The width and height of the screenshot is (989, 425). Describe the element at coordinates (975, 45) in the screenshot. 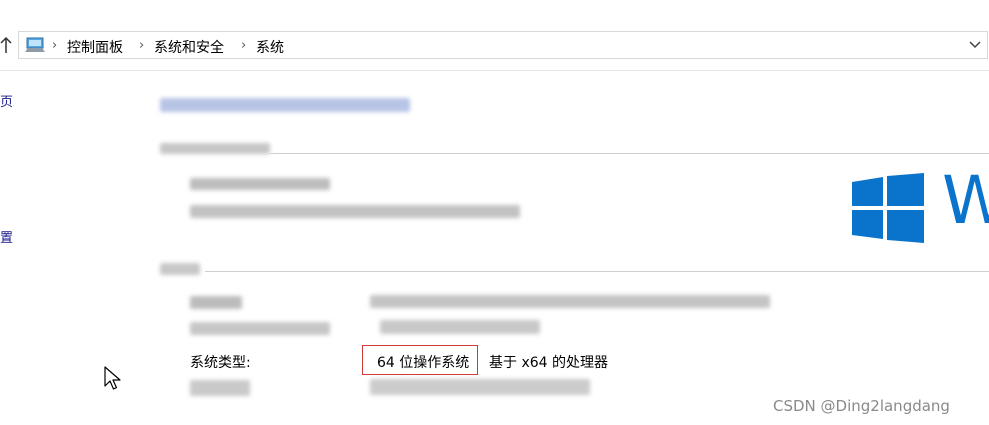

I see `chevron-down-icon` at that location.